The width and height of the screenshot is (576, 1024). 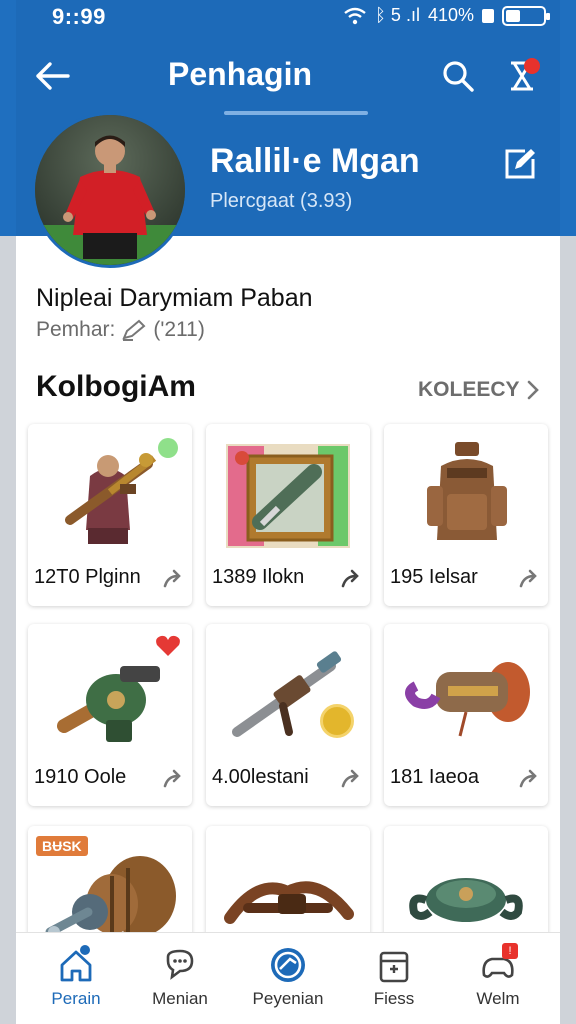 I want to click on avatar, so click(x=110, y=190).